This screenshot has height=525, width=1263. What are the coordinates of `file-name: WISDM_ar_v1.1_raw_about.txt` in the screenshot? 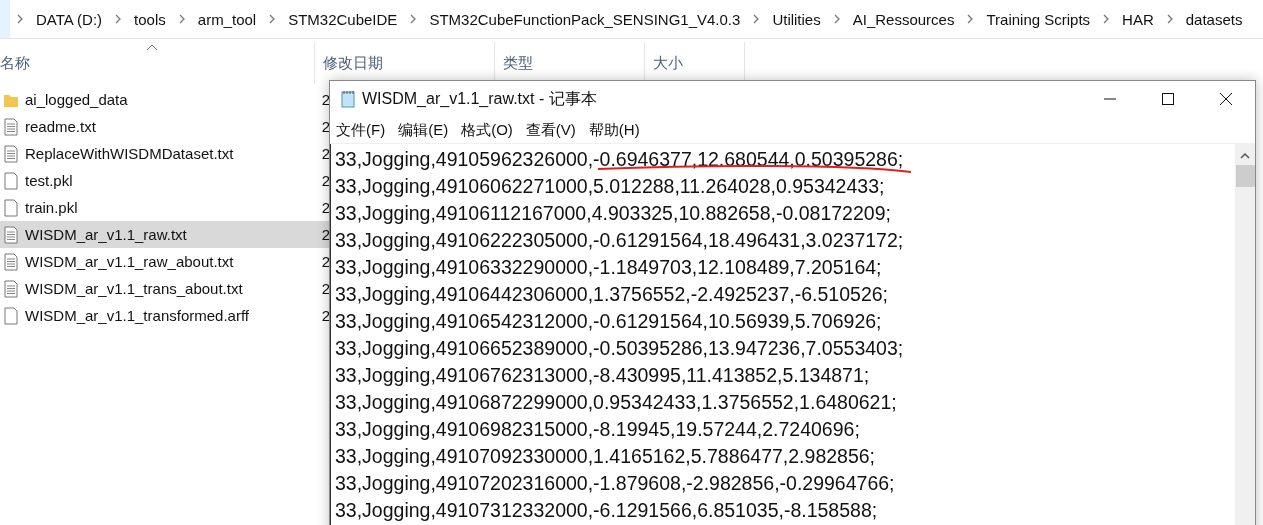 It's located at (130, 261).